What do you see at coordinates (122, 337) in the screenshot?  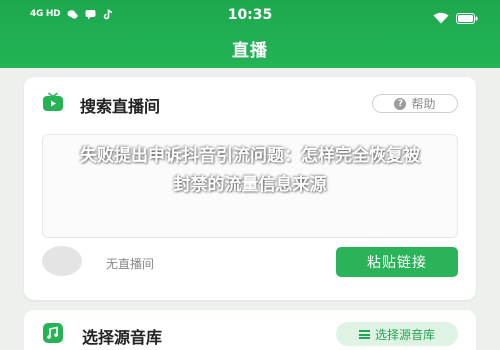 I see `source-library-title: 选择源音库` at bounding box center [122, 337].